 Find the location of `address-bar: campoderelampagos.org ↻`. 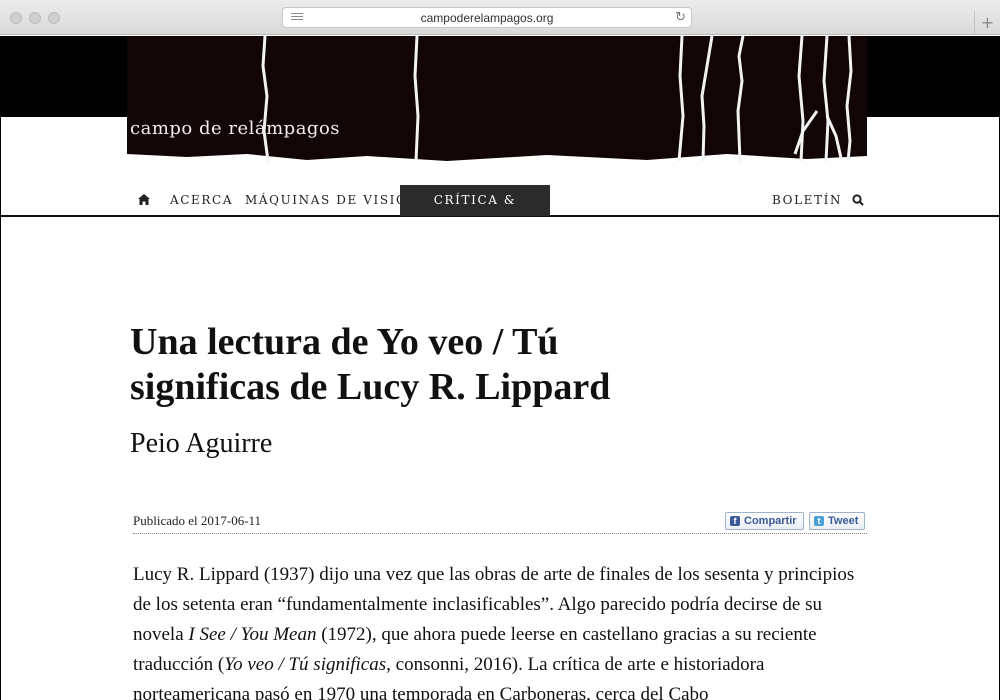

address-bar: campoderelampagos.org ↻ is located at coordinates (487, 17).